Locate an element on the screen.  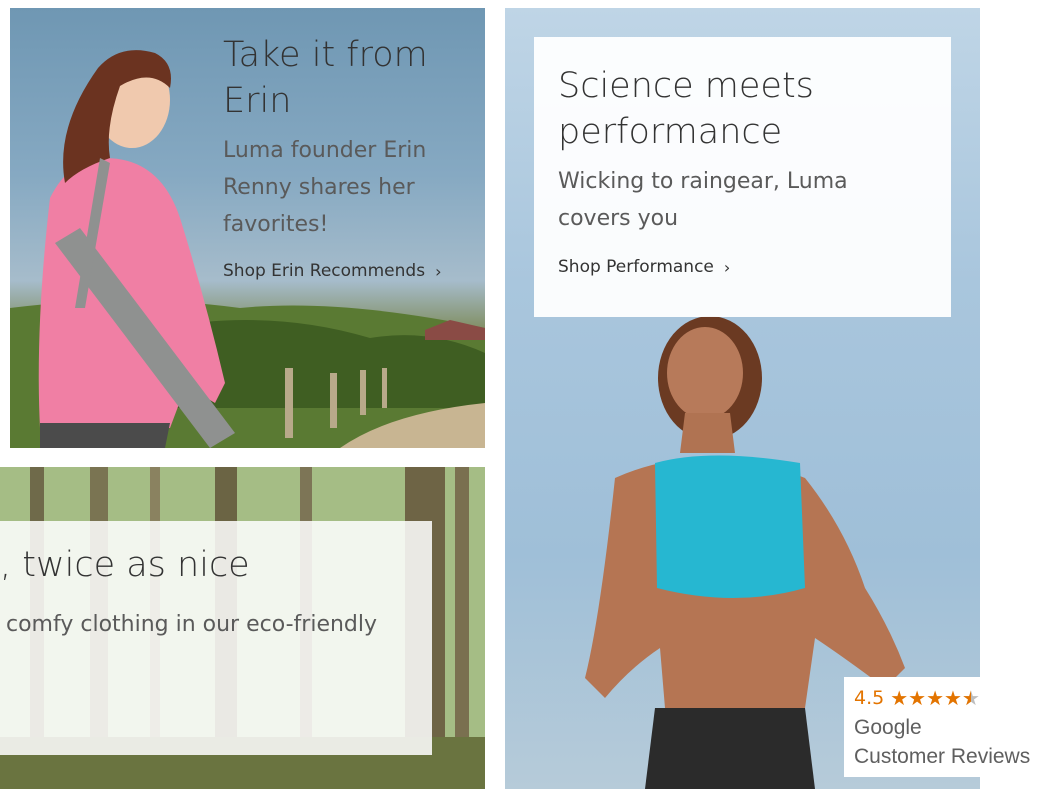
google-brand-name: Google is located at coordinates (888, 727).